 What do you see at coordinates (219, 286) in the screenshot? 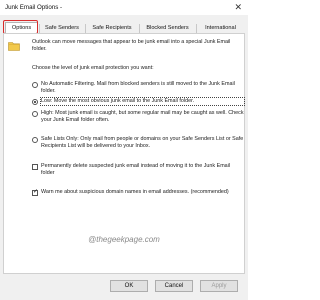
I see `apply-button: Apply` at bounding box center [219, 286].